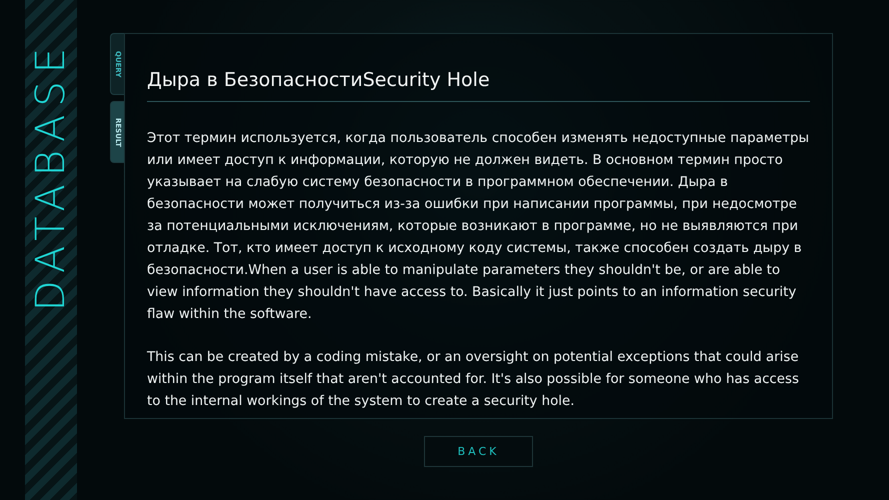 Image resolution: width=889 pixels, height=500 pixels. What do you see at coordinates (478, 85) in the screenshot?
I see `entry-title: Дыра в БезопасностиSecurity Hole` at bounding box center [478, 85].